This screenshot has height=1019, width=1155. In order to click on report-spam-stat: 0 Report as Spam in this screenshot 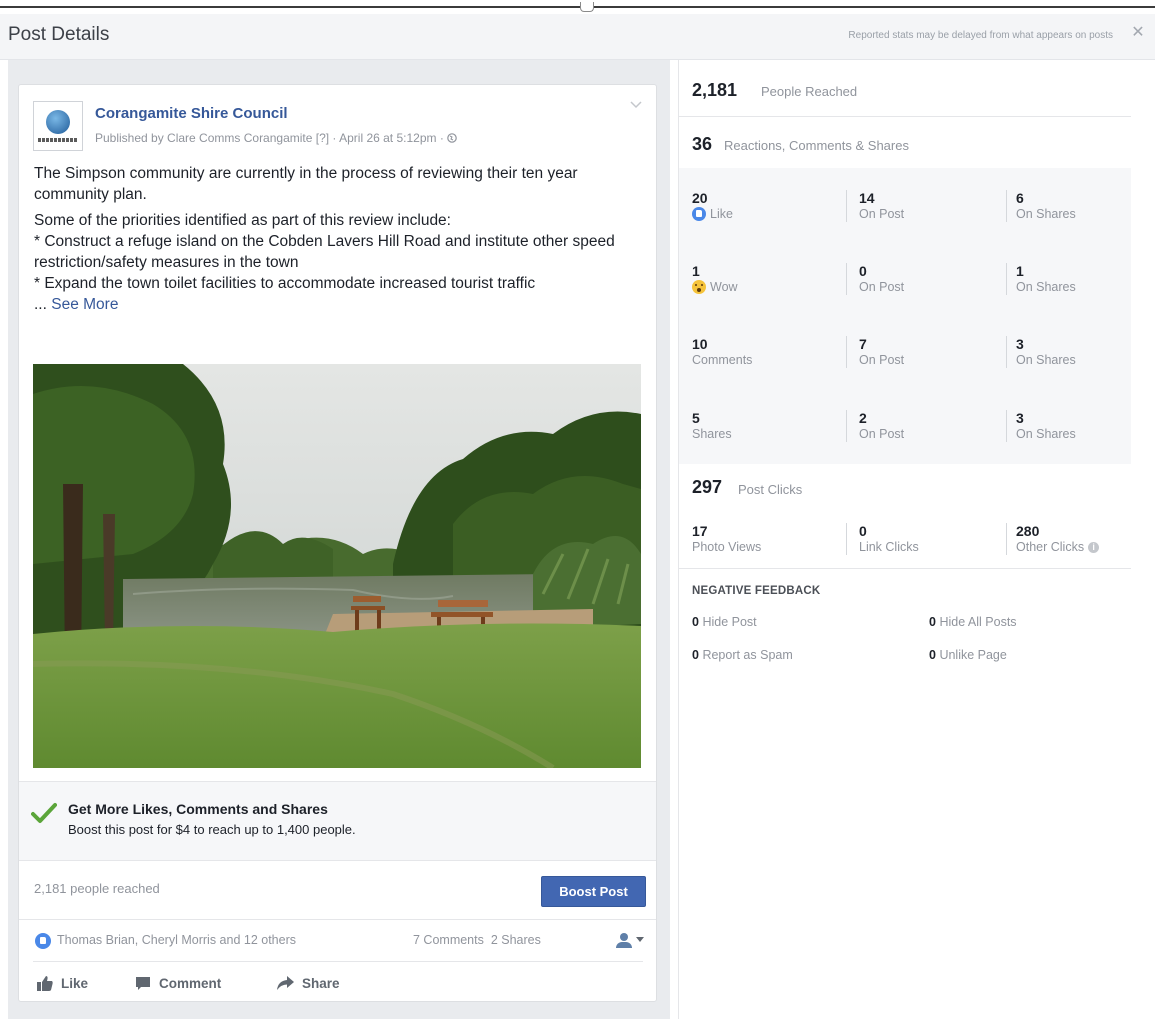, I will do `click(742, 655)`.